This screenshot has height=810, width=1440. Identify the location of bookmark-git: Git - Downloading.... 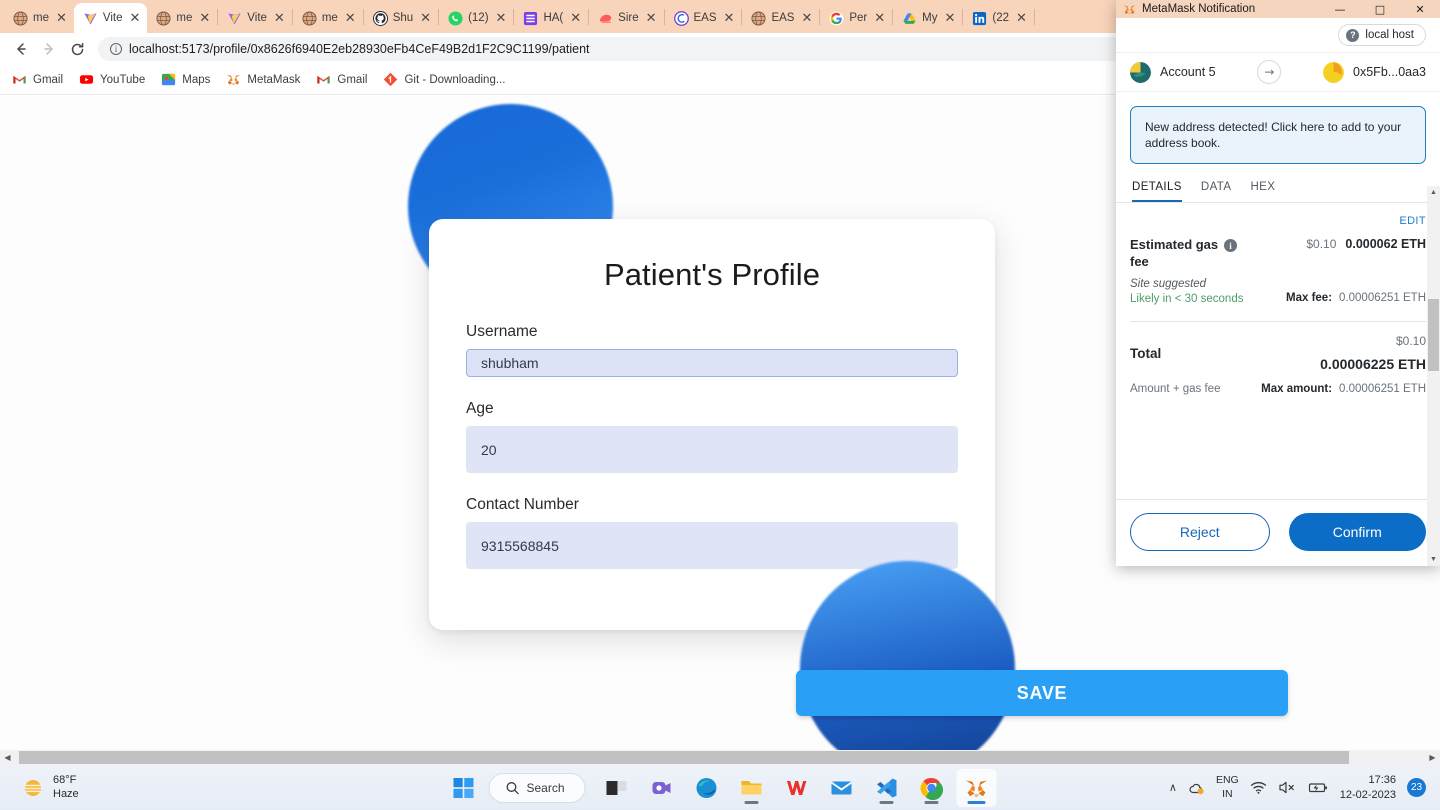
(444, 79).